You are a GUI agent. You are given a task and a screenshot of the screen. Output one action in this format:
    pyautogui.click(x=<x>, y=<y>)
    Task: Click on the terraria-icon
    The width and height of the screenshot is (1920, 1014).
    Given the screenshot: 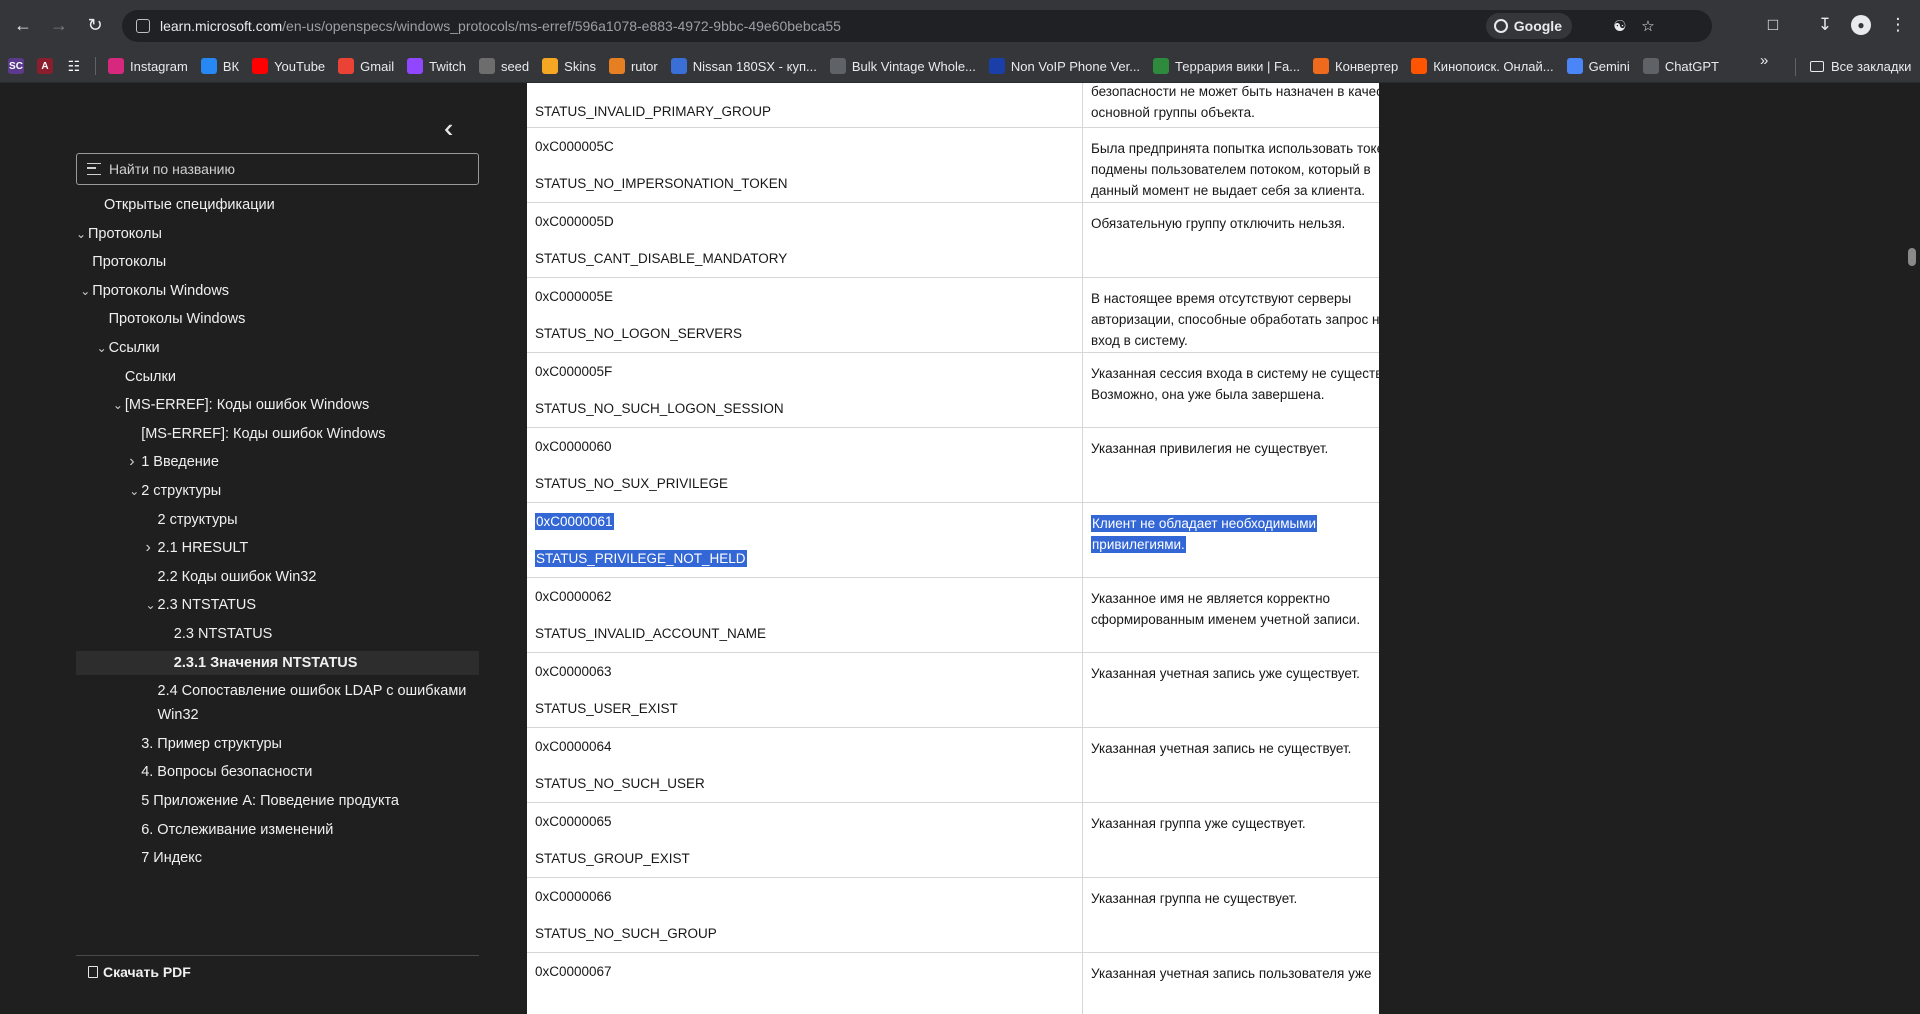 What is the action you would take?
    pyautogui.click(x=1161, y=66)
    